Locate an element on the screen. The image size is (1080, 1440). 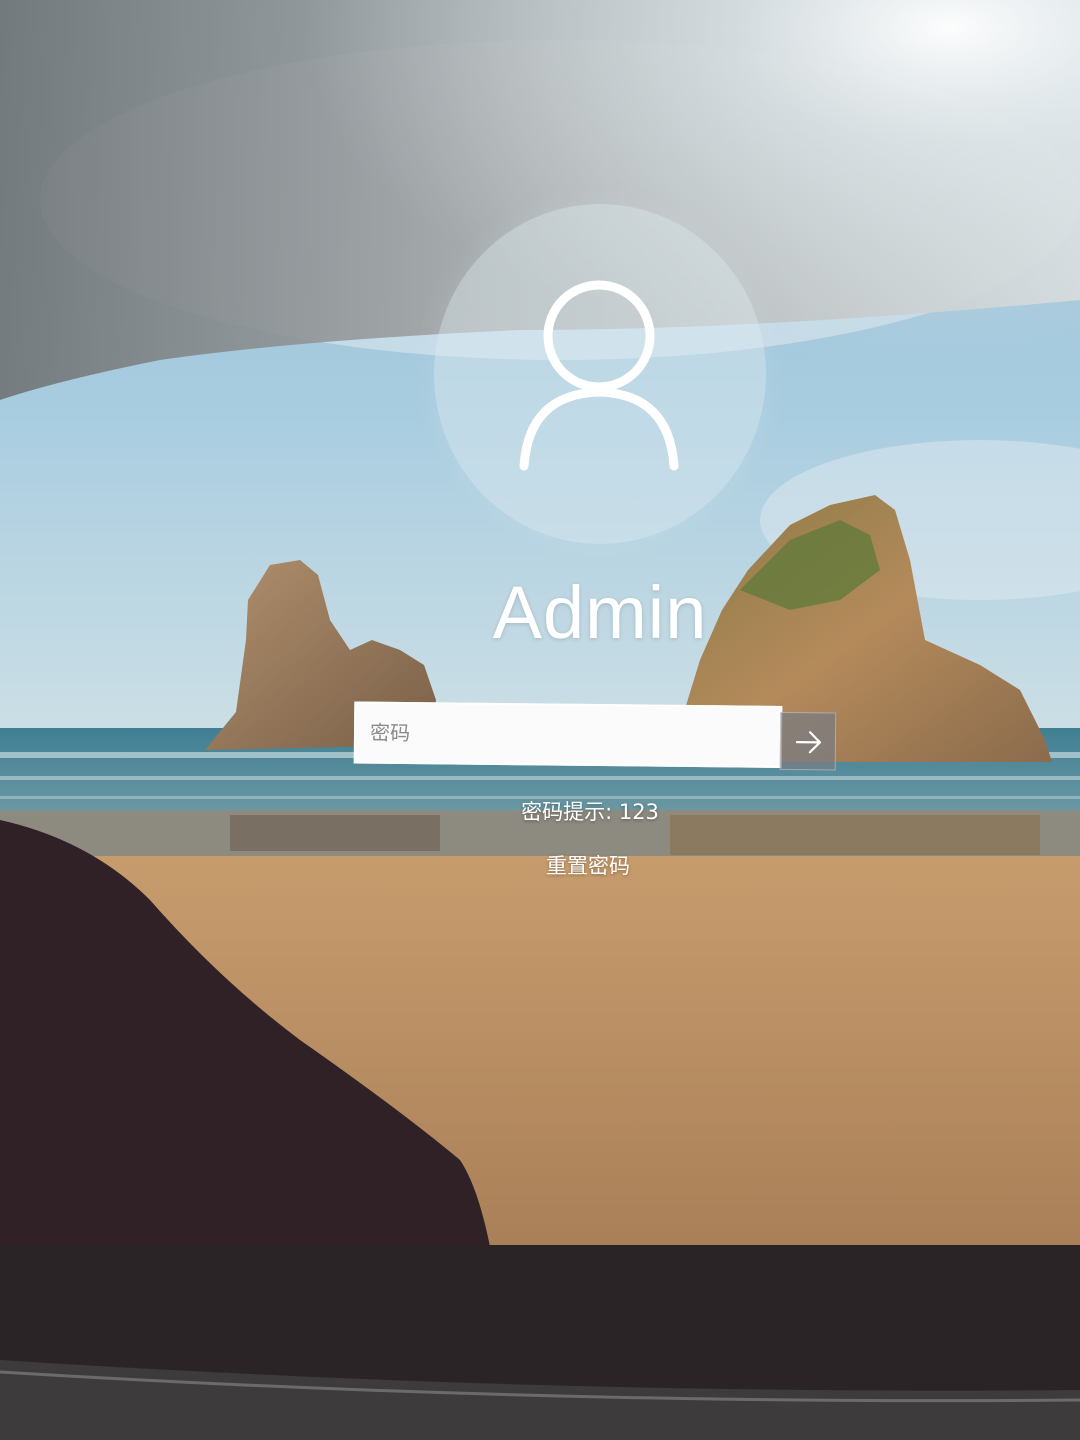
password-box is located at coordinates (568, 734).